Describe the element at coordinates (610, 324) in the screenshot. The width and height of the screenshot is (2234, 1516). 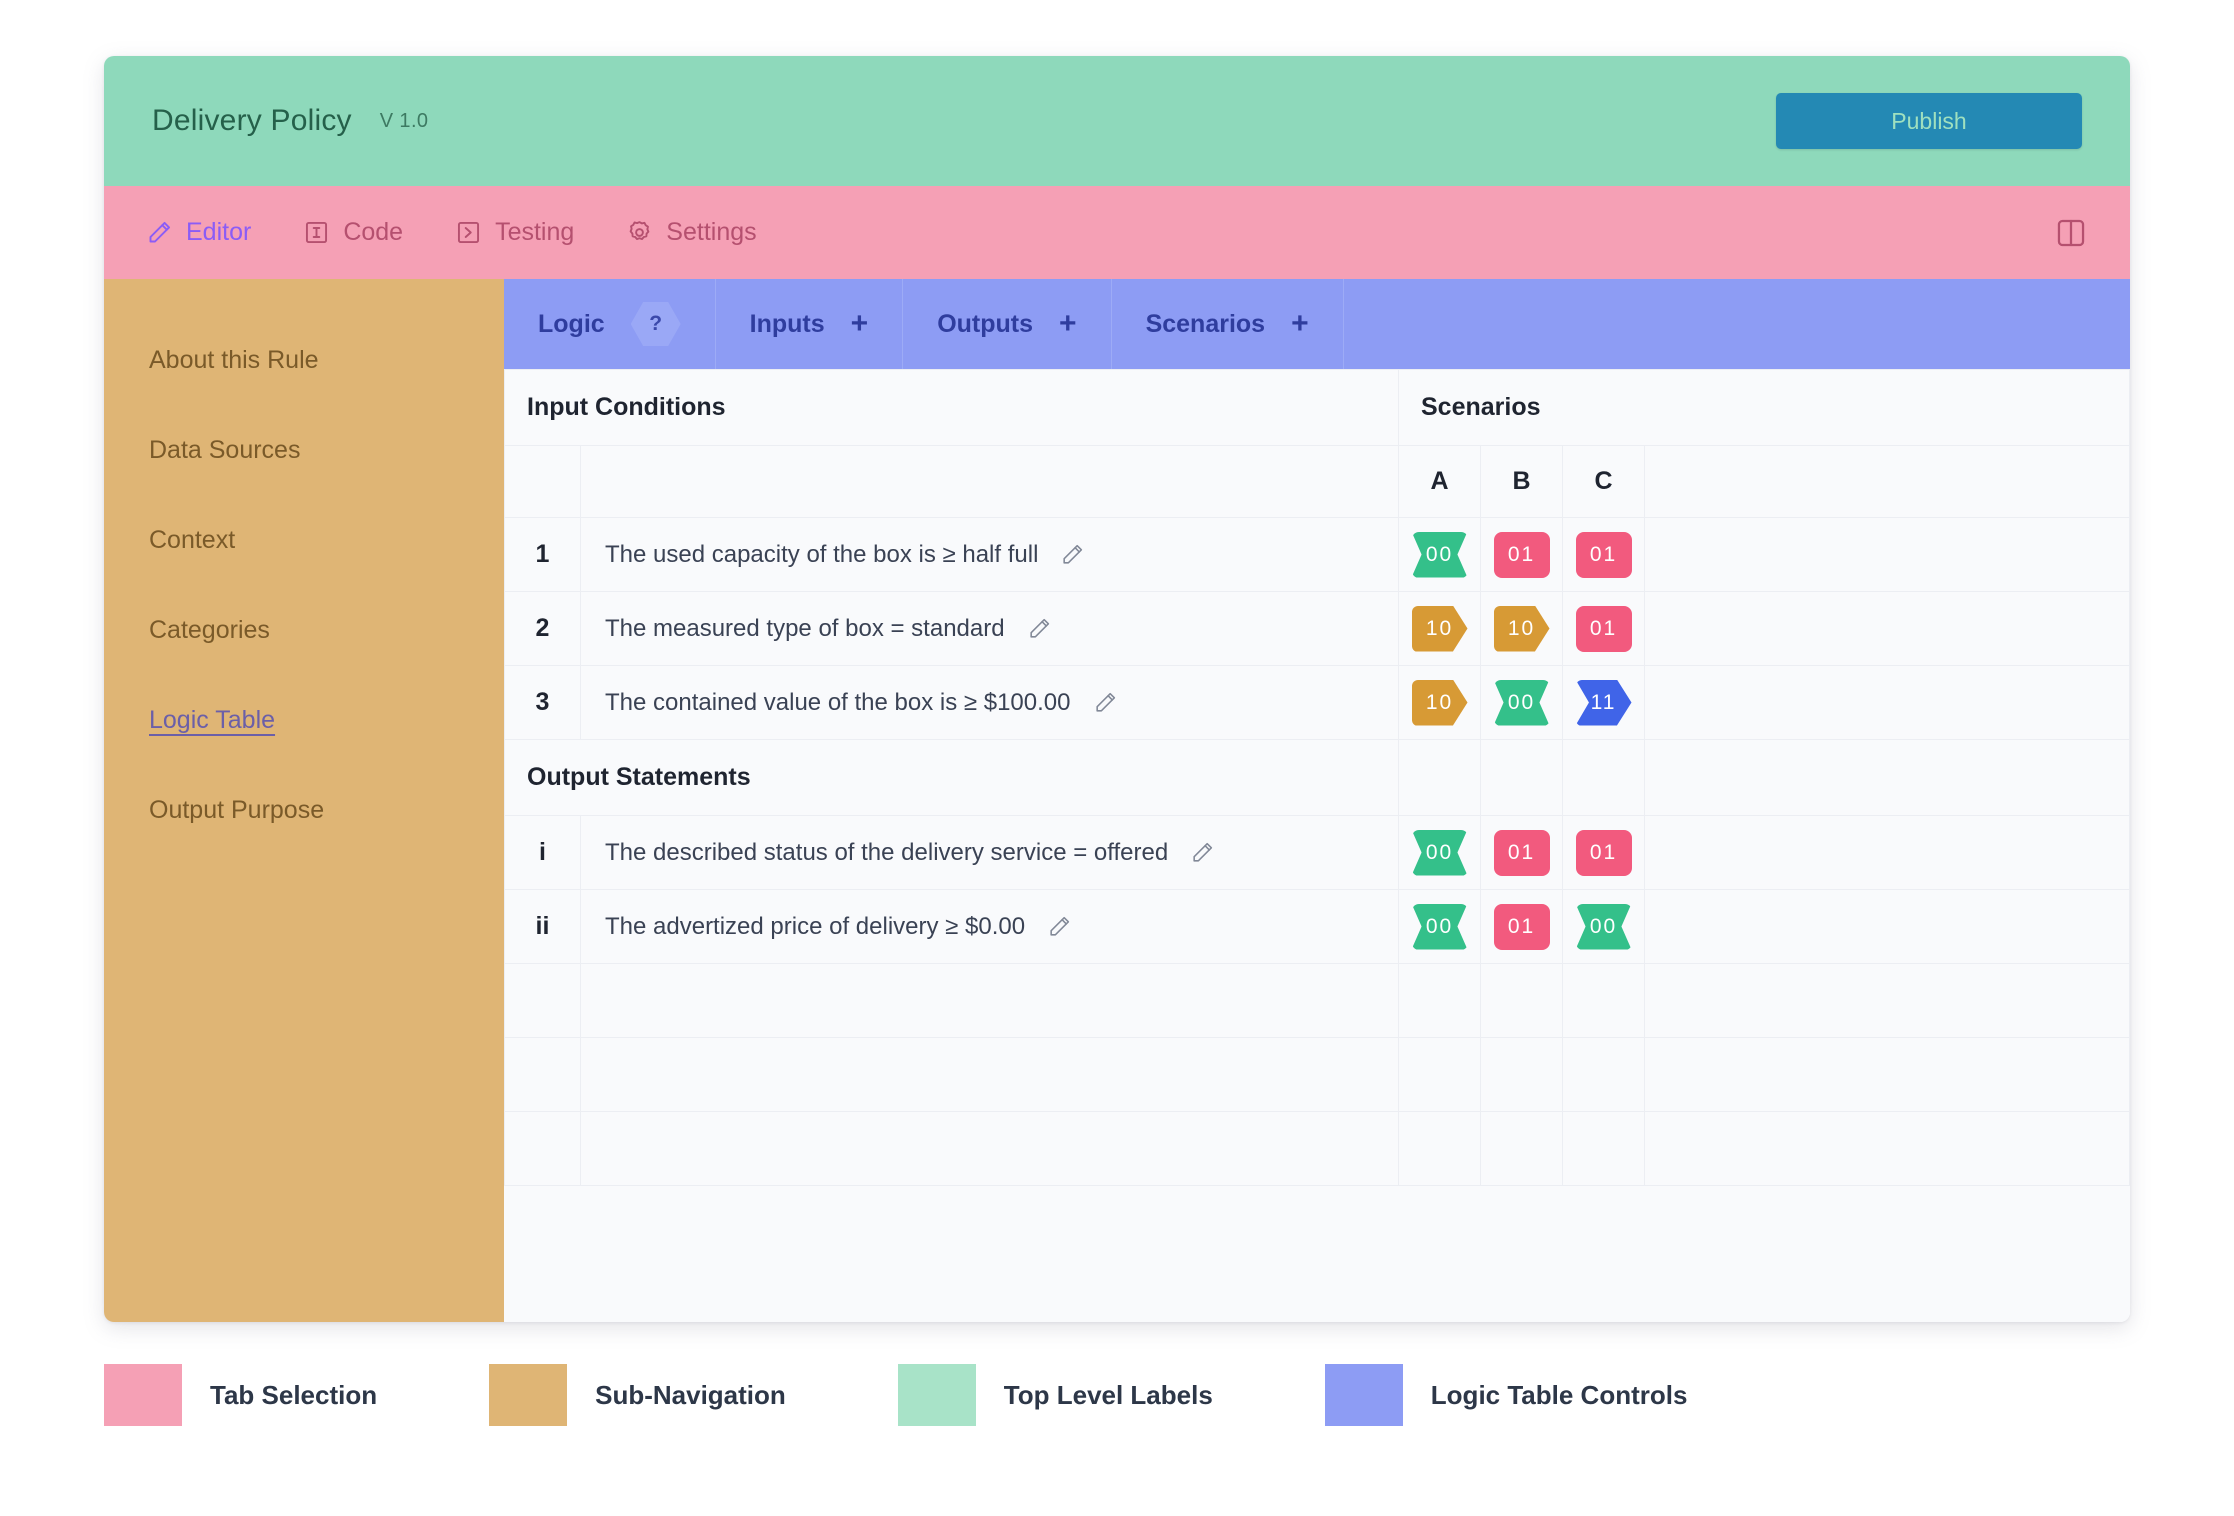
I see `logic-tab-logic: Logic ?` at that location.